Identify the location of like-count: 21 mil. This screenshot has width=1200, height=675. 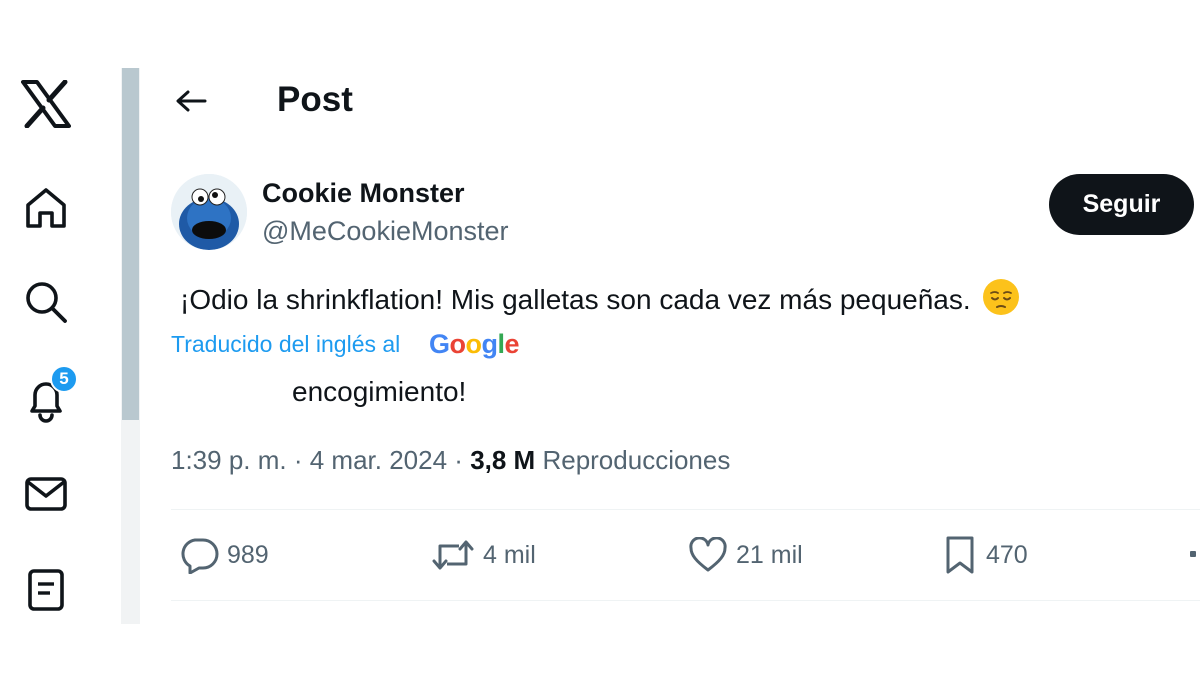
(769, 554).